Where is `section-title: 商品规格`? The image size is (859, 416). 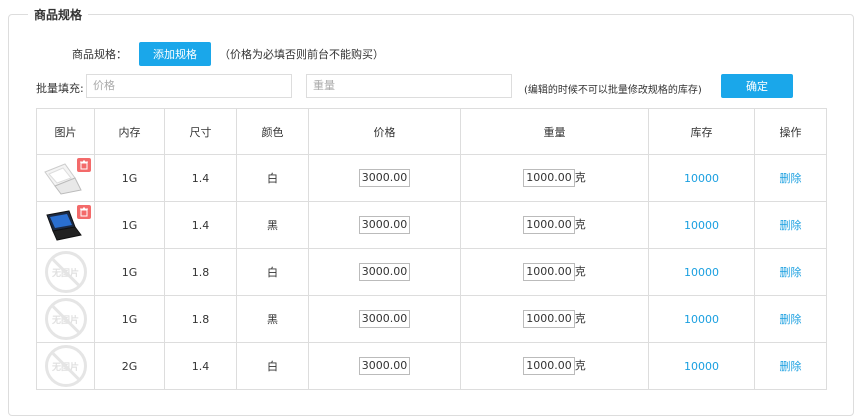
section-title: 商品规格 is located at coordinates (58, 14).